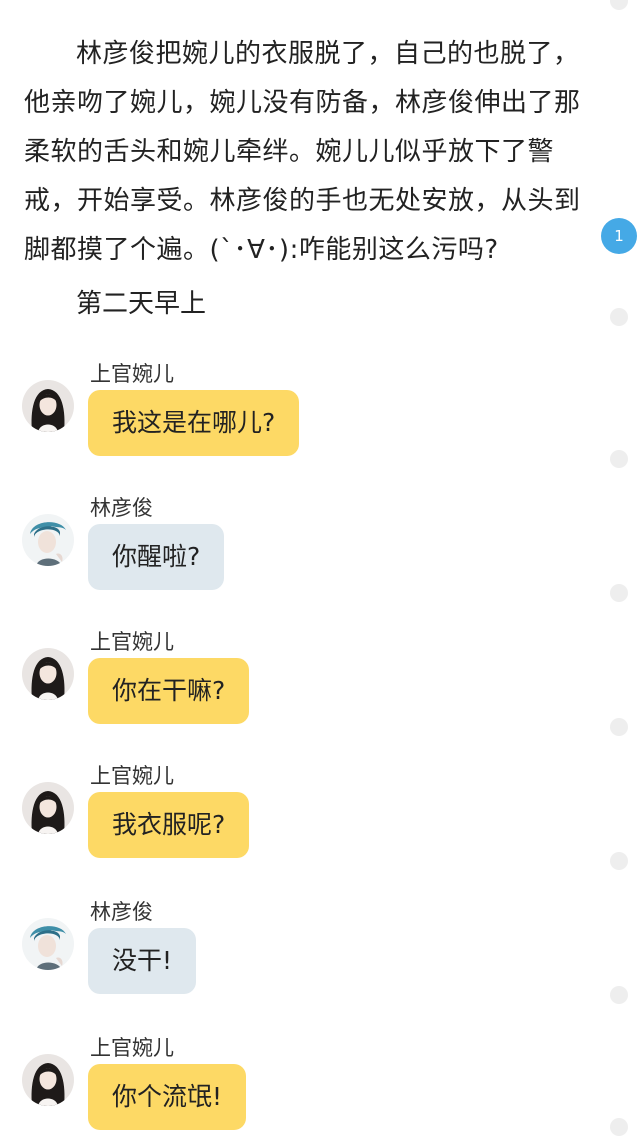 The width and height of the screenshot is (640, 1138). Describe the element at coordinates (142, 961) in the screenshot. I see `message-bubble: 没干!` at that location.